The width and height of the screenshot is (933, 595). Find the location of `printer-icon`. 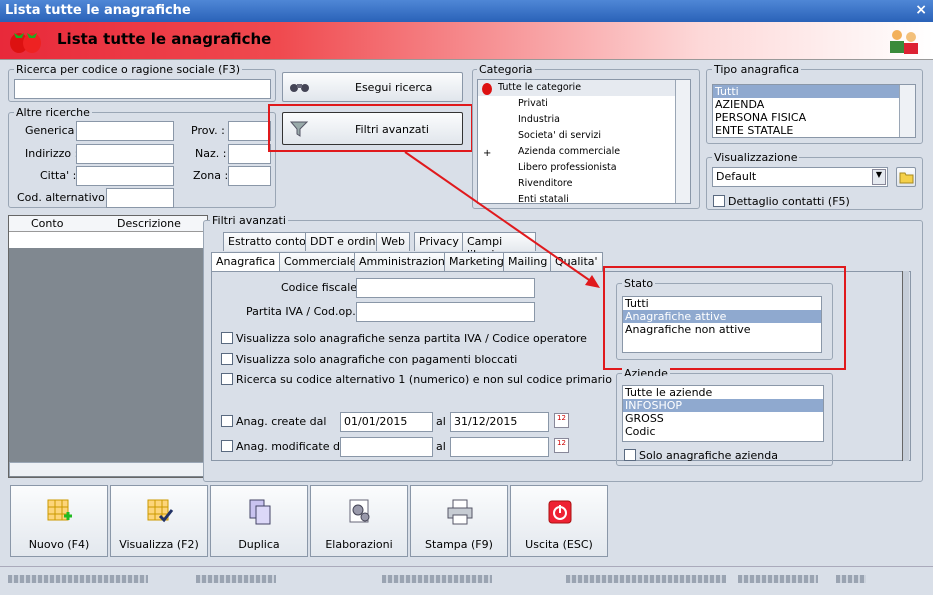

printer-icon is located at coordinates (460, 512).